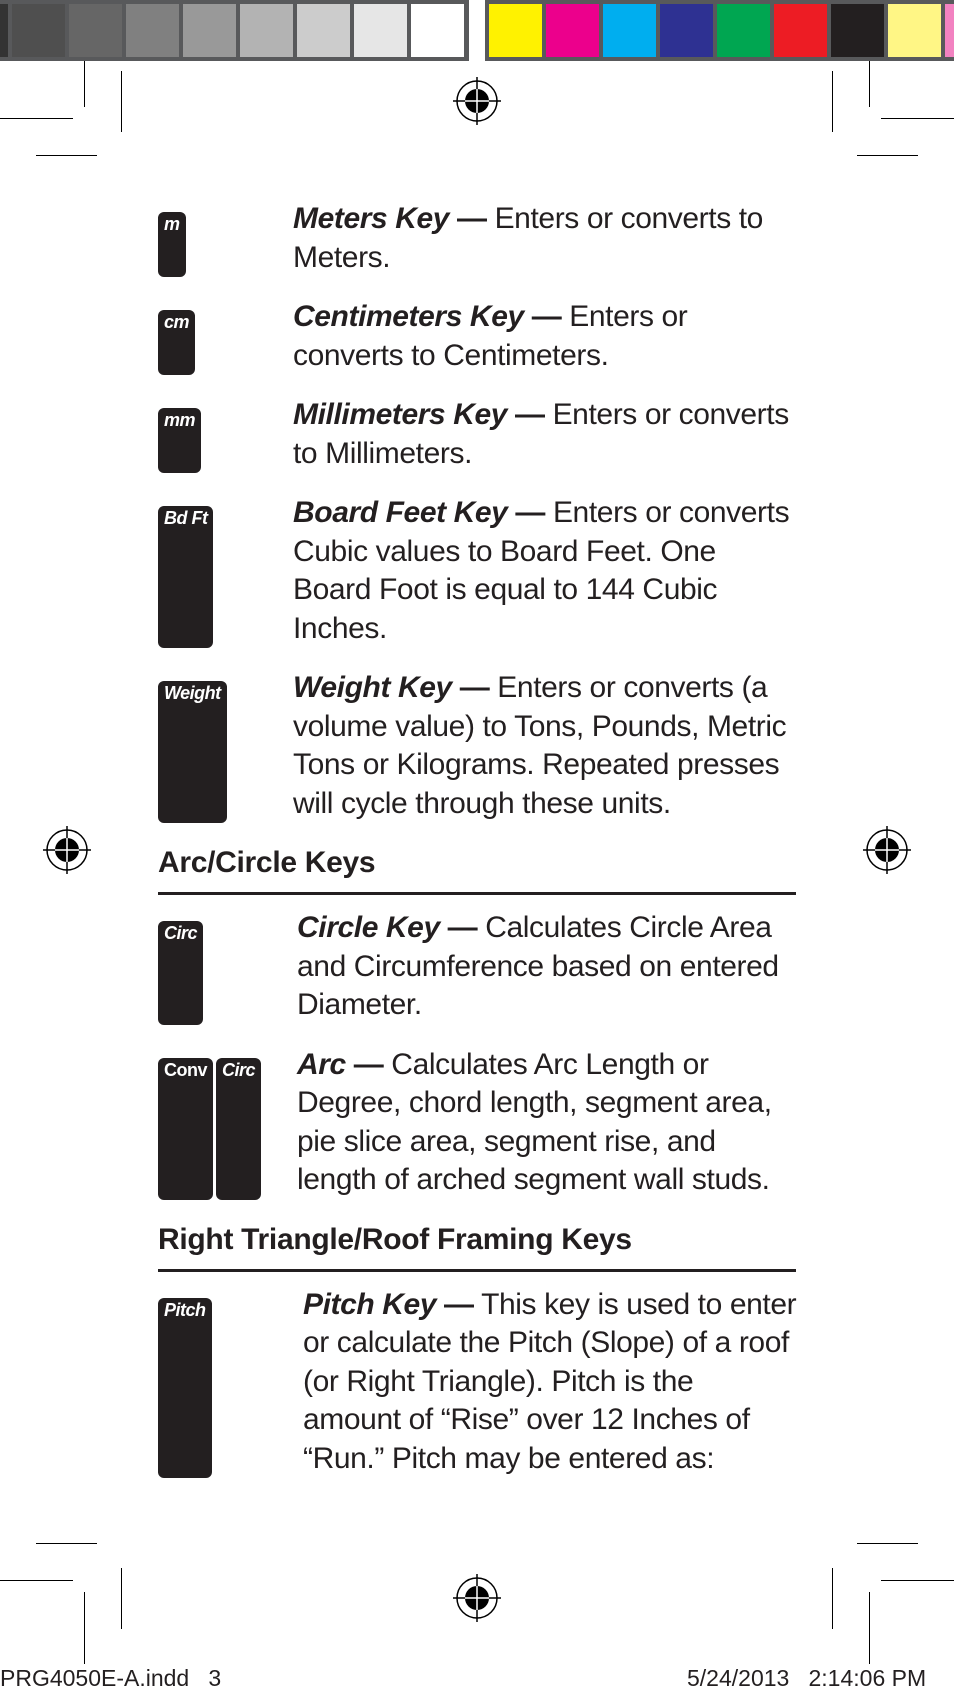 This screenshot has height=1702, width=954. I want to click on board-feet-key-icon: Bd Ft, so click(186, 577).